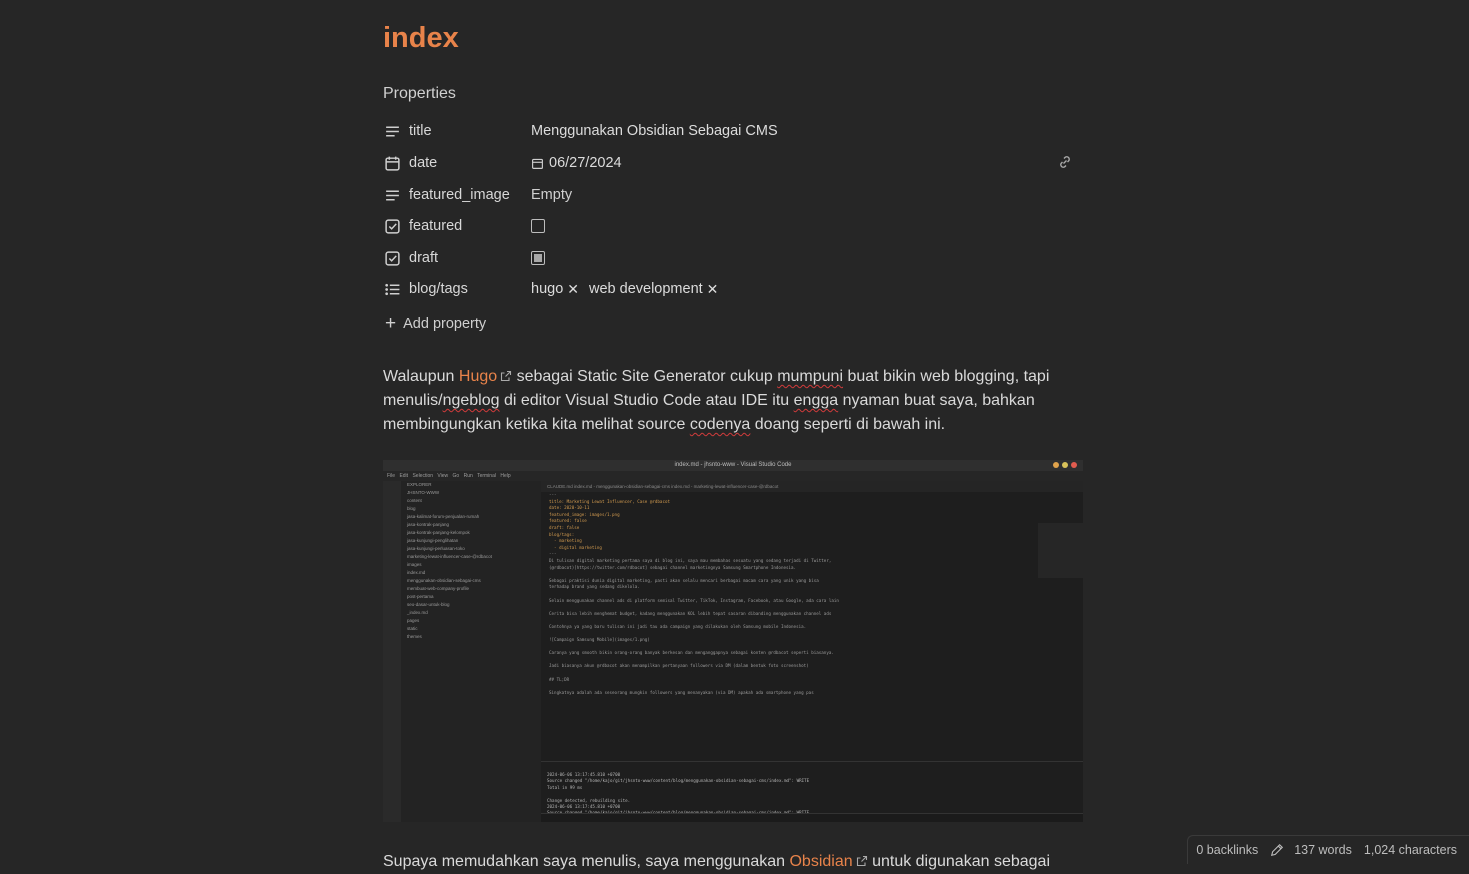 The image size is (1469, 874). Describe the element at coordinates (564, 527) in the screenshot. I see `code-line: draft: false` at that location.